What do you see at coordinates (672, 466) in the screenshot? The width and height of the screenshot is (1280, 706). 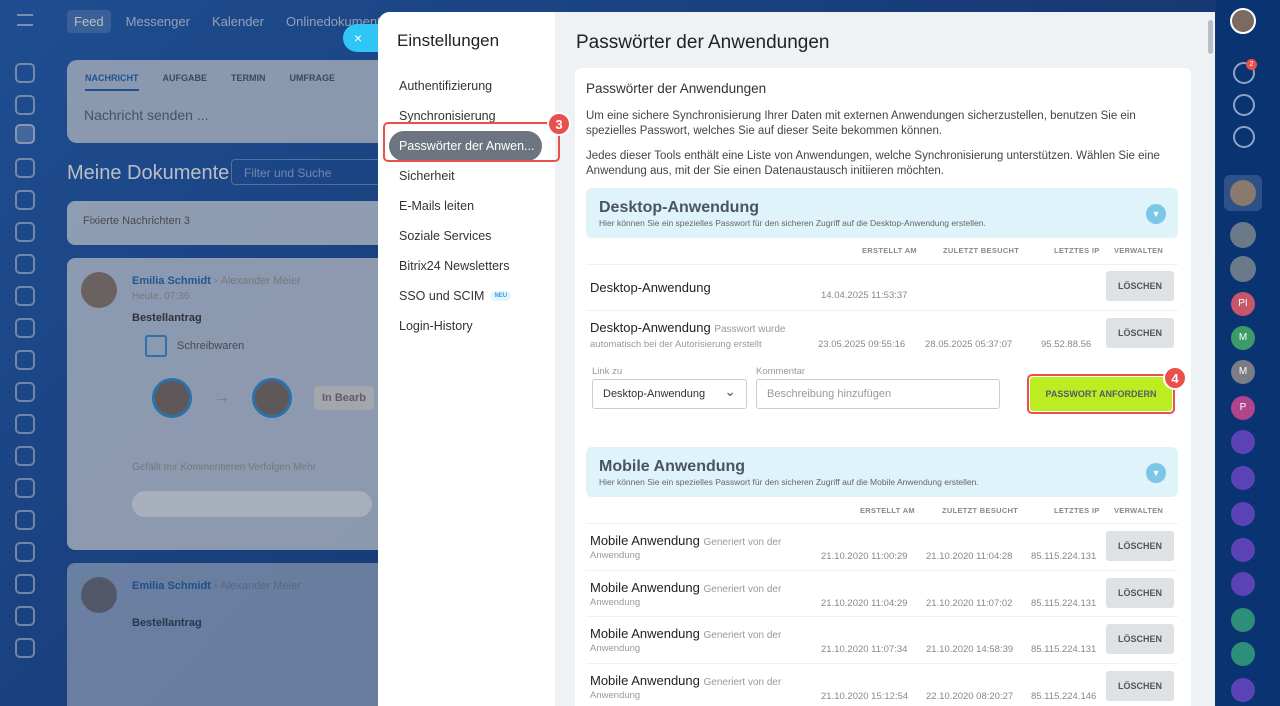 I see `section-title: Mobile Anwendung` at bounding box center [672, 466].